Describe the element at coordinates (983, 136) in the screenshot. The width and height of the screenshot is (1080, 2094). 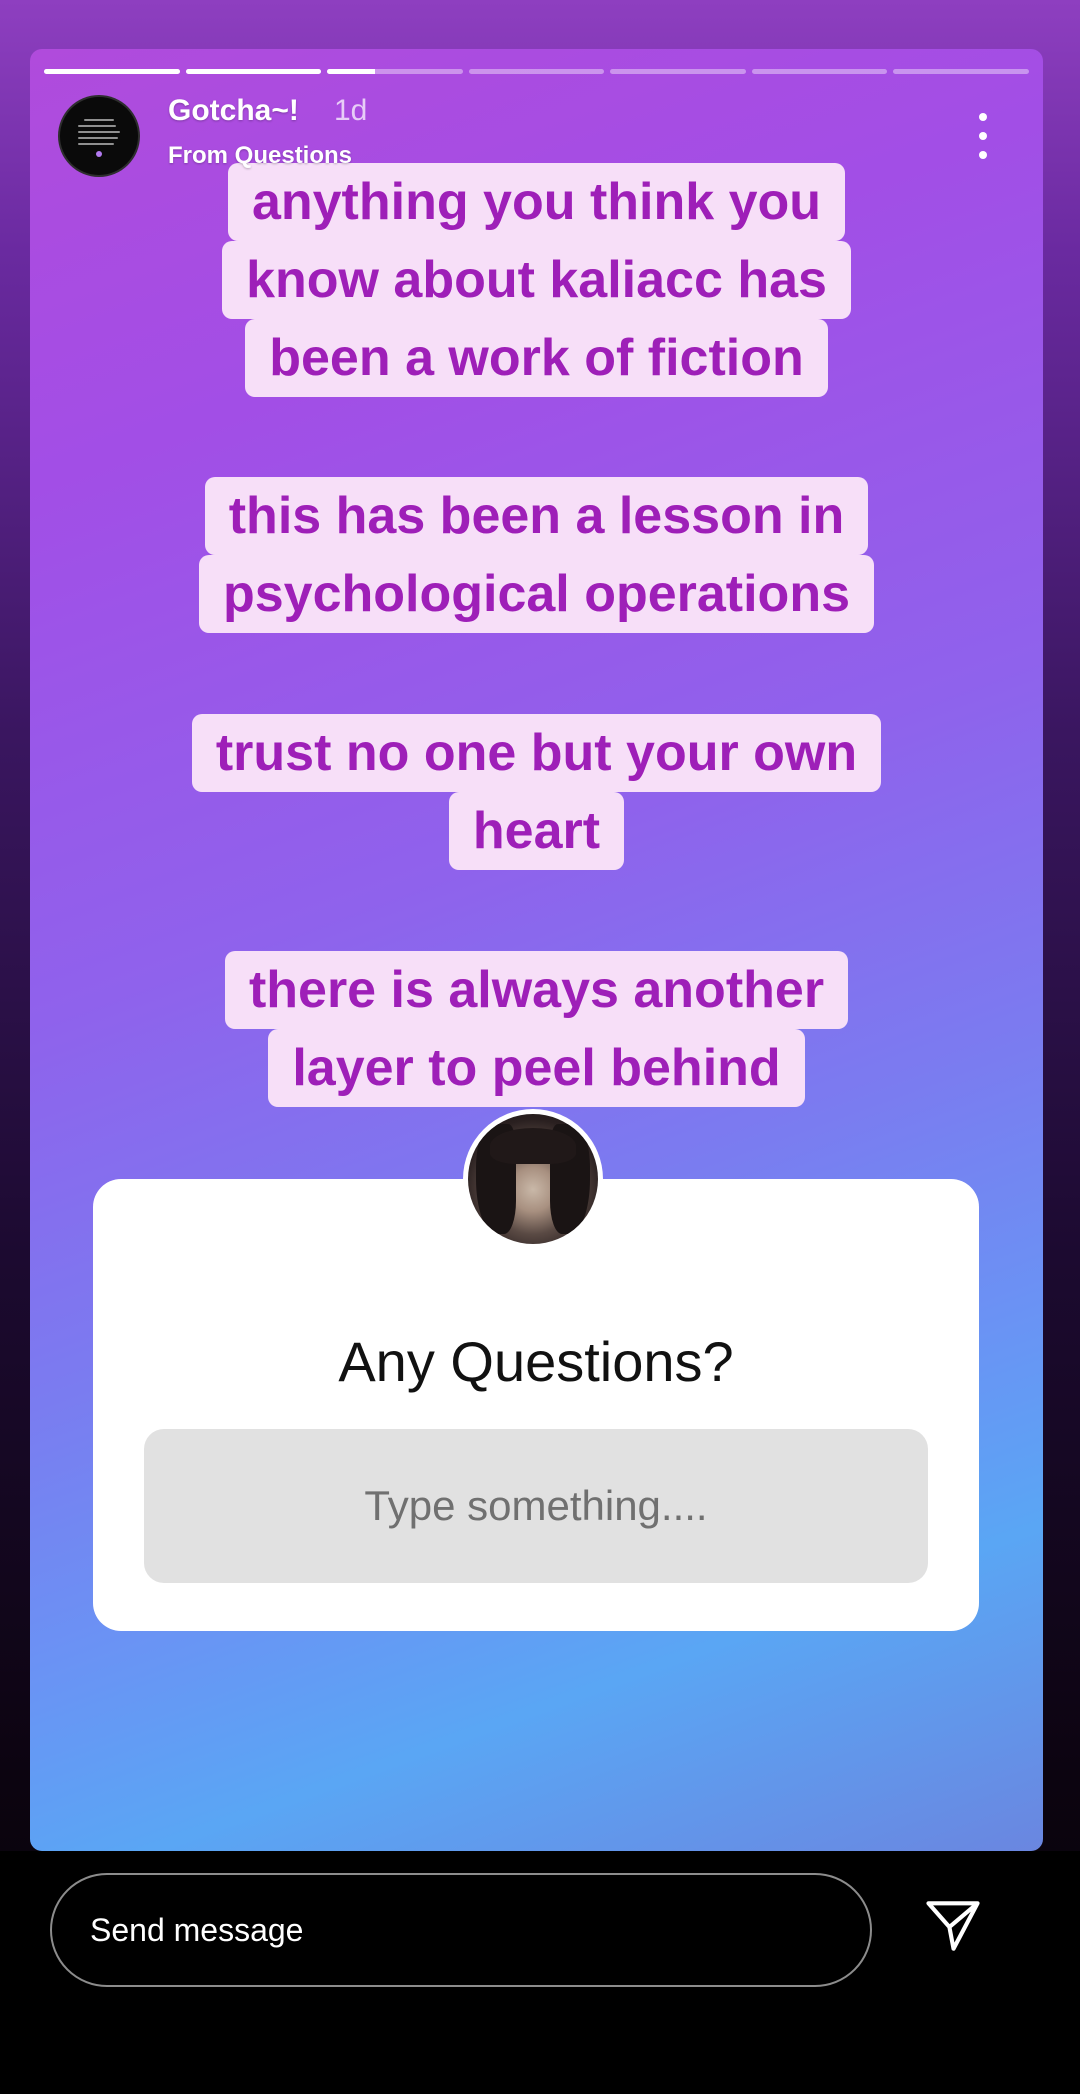
I see `more-options-icon` at that location.